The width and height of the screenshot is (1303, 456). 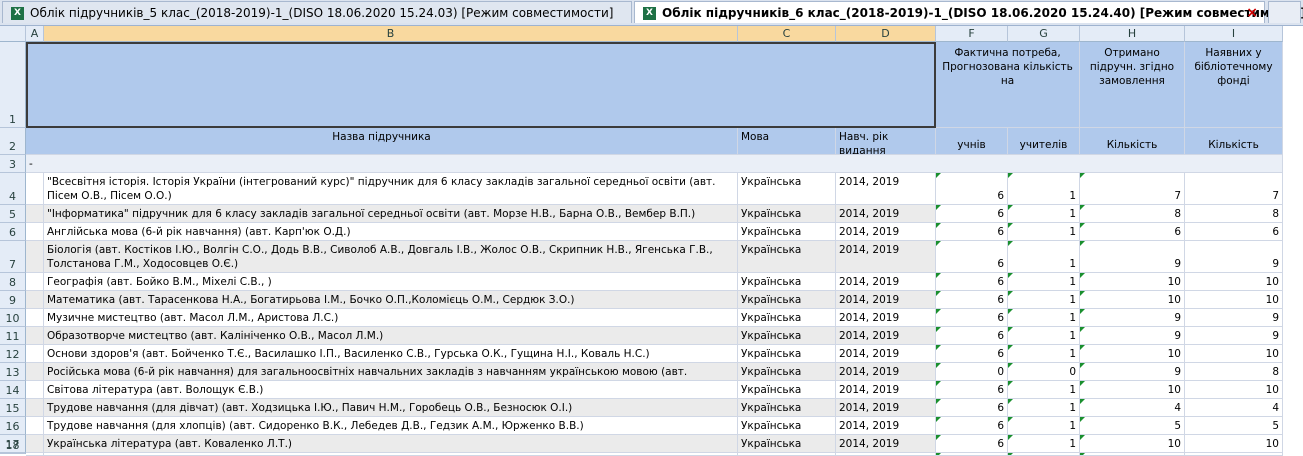 What do you see at coordinates (1234, 408) in the screenshot?
I see `stock-count-cell: 4` at bounding box center [1234, 408].